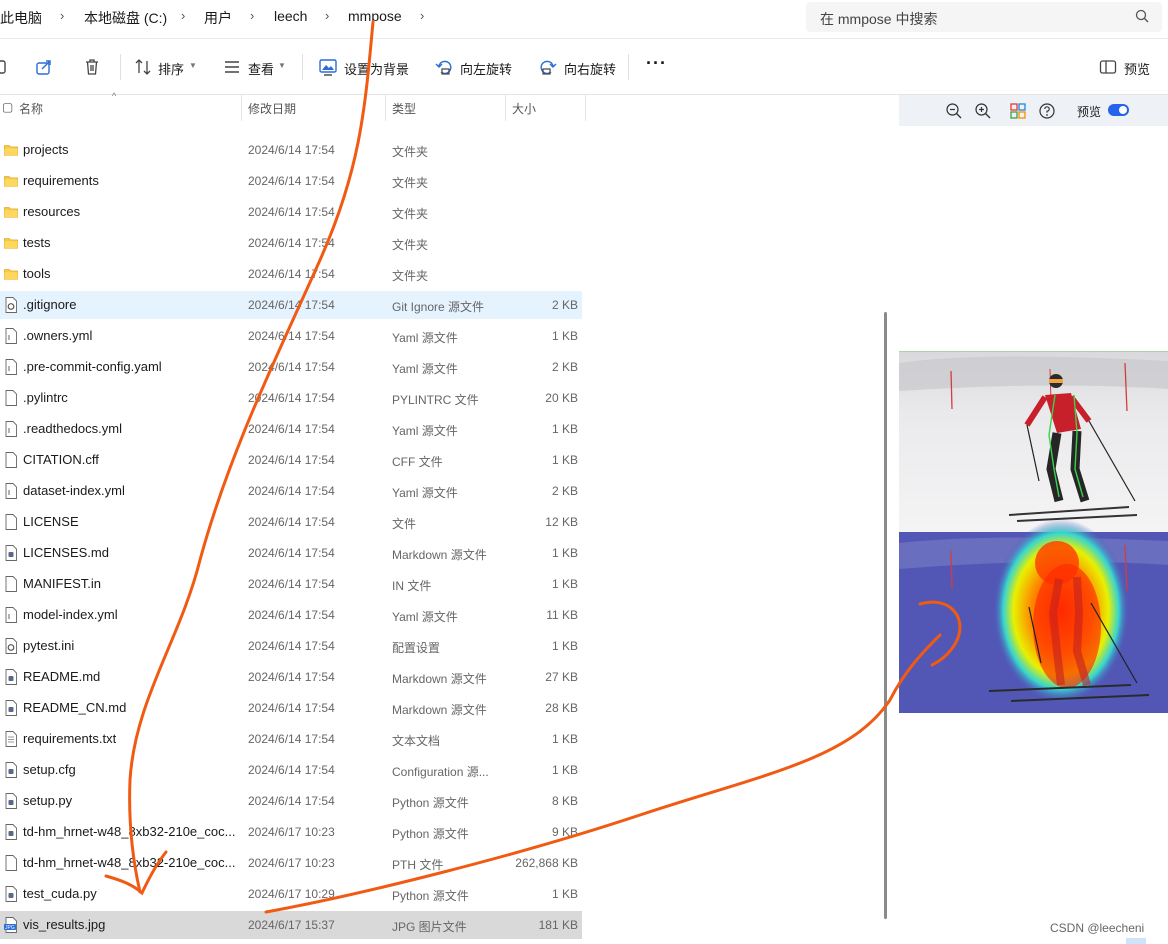 The height and width of the screenshot is (944, 1168). I want to click on sort-button: 排序, so click(171, 68).